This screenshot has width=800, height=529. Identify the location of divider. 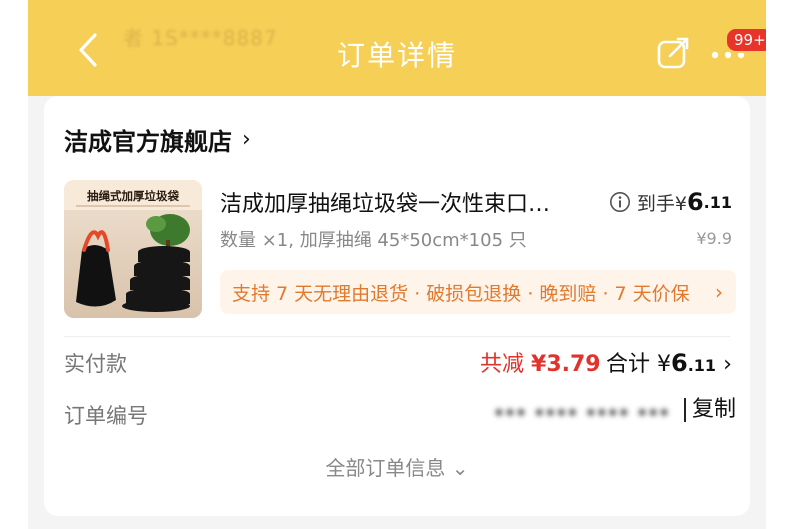
(397, 336).